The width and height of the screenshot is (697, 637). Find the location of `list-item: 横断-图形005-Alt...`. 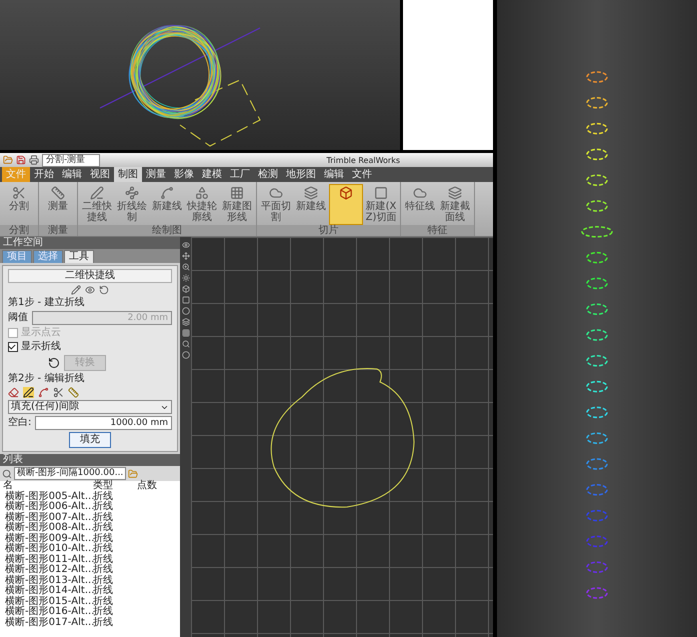

list-item: 横断-图形005-Alt... is located at coordinates (48, 497).